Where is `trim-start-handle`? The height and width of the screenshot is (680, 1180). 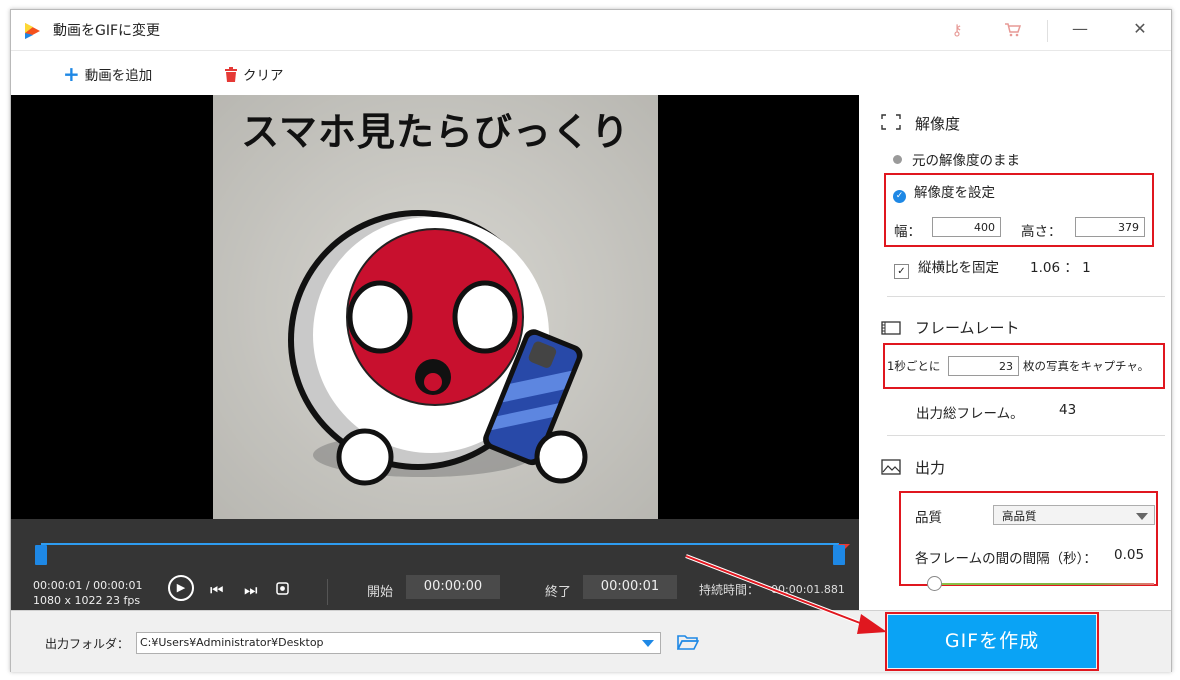
trim-start-handle is located at coordinates (41, 555).